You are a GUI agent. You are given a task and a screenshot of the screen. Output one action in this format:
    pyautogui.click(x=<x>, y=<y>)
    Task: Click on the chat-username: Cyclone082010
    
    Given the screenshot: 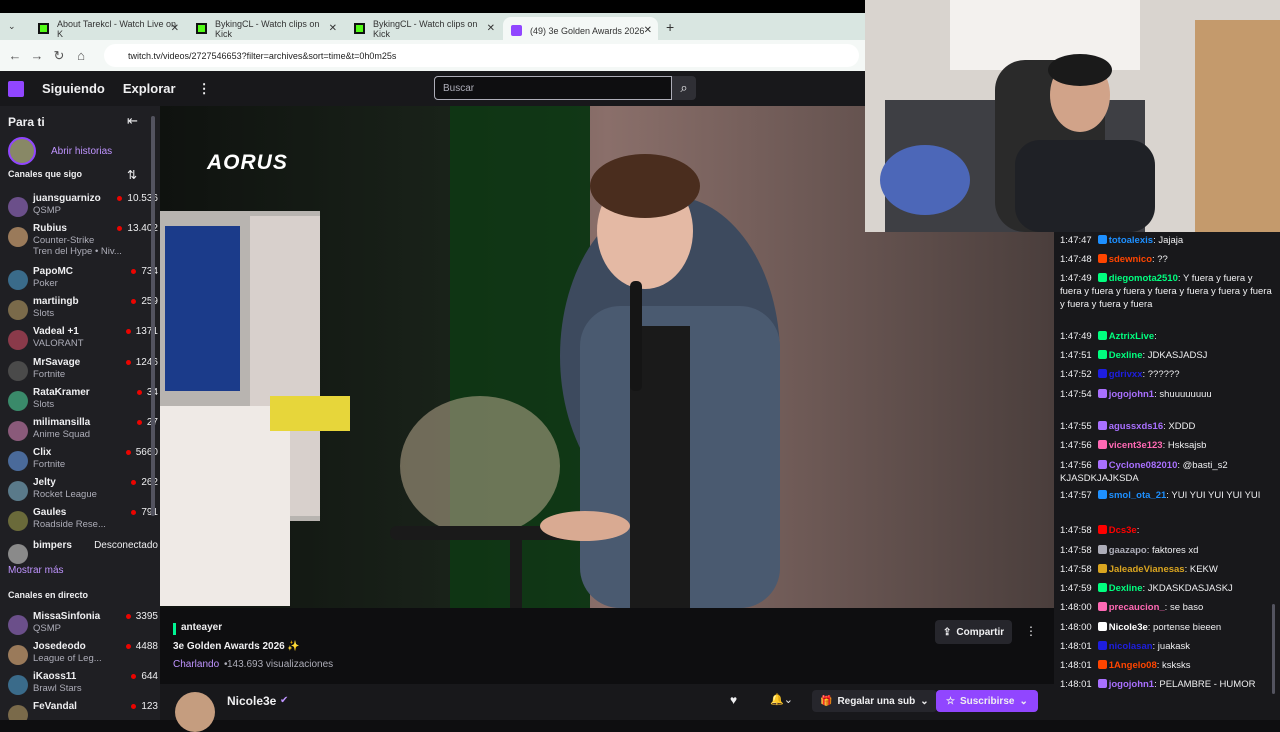 What is the action you would take?
    pyautogui.click(x=1143, y=465)
    